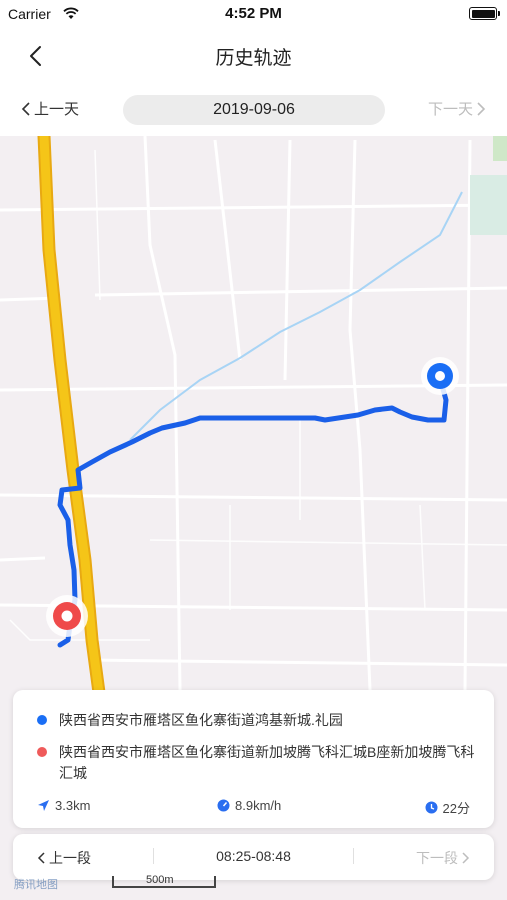  I want to click on navigation-arrow-icon, so click(43, 805).